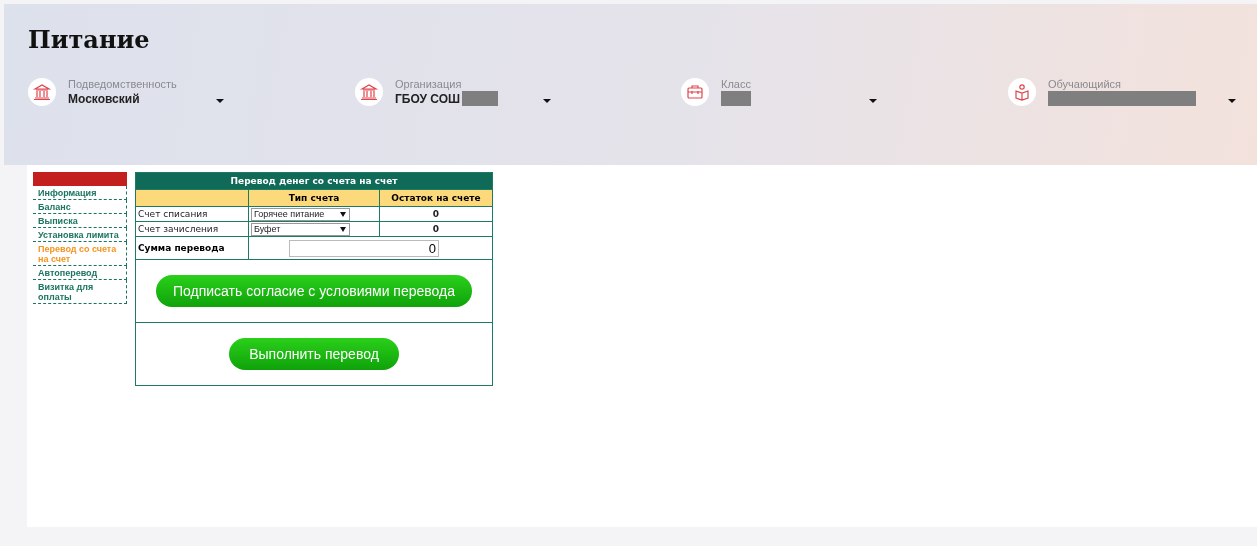 Image resolution: width=1257 pixels, height=546 pixels. I want to click on filter-label: Организация, so click(429, 84).